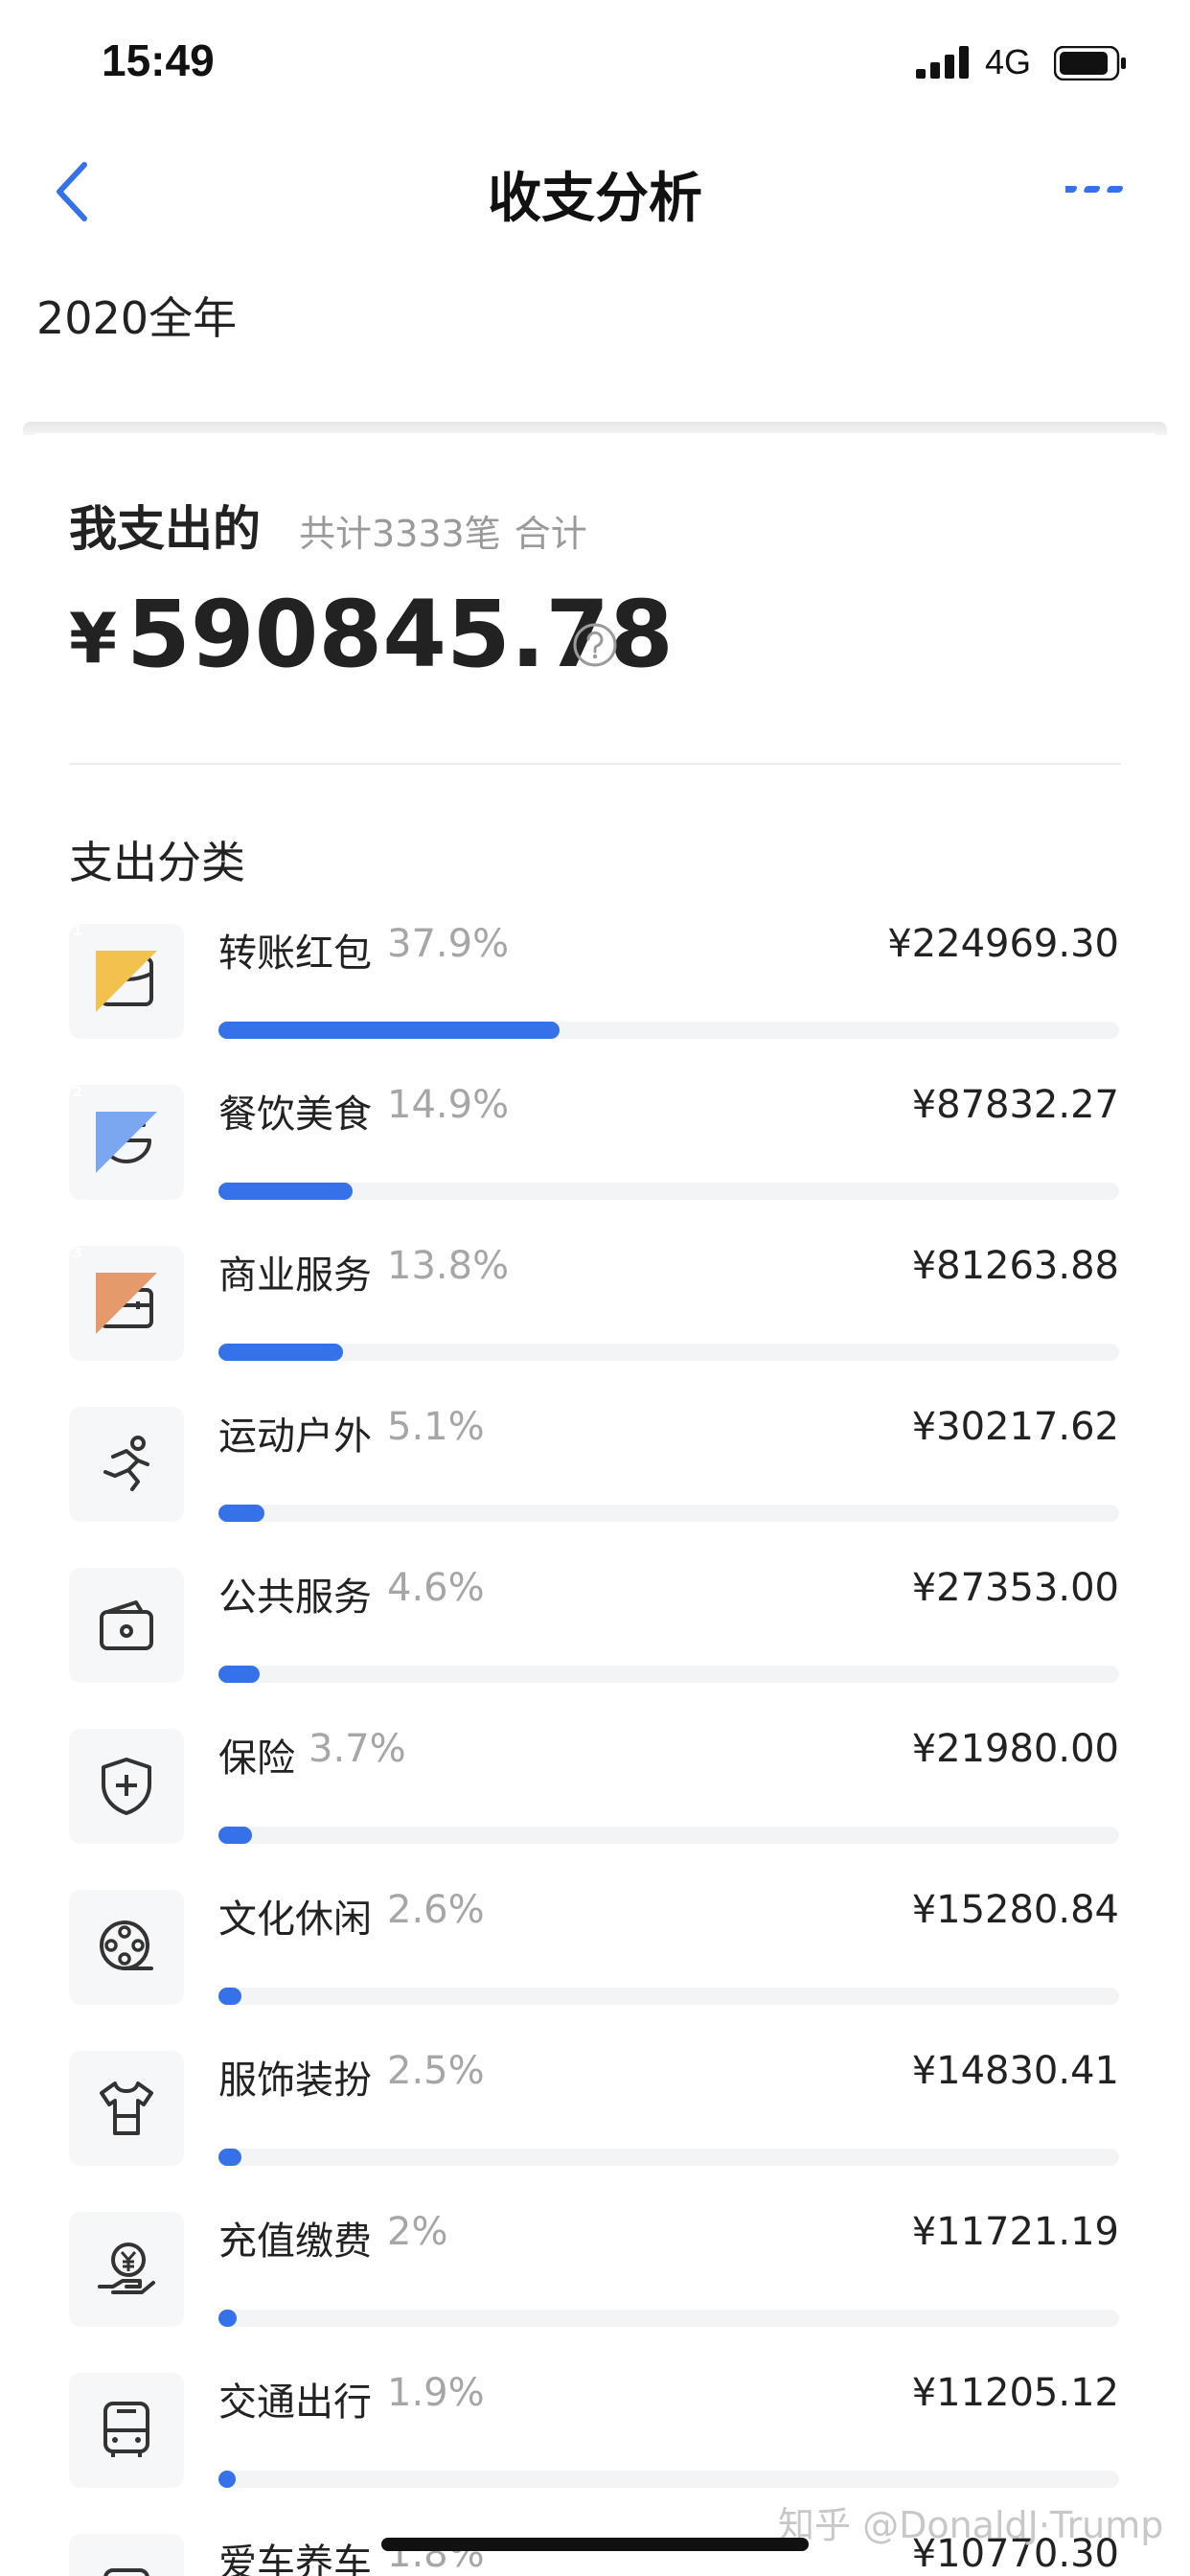  I want to click on category-row: 运动户外 5.1% ¥30217.62, so click(595, 1483).